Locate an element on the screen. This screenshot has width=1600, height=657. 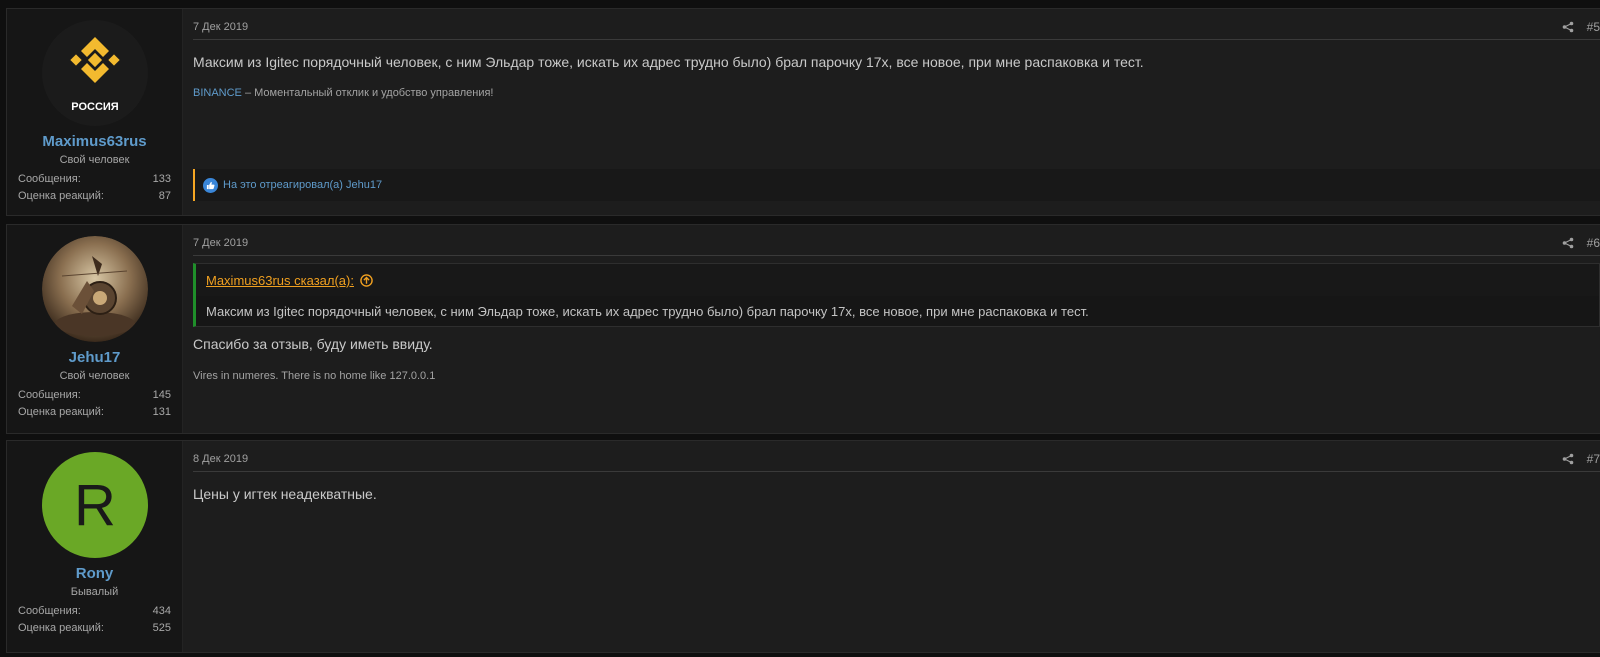
username: Jehu17 is located at coordinates (94, 357).